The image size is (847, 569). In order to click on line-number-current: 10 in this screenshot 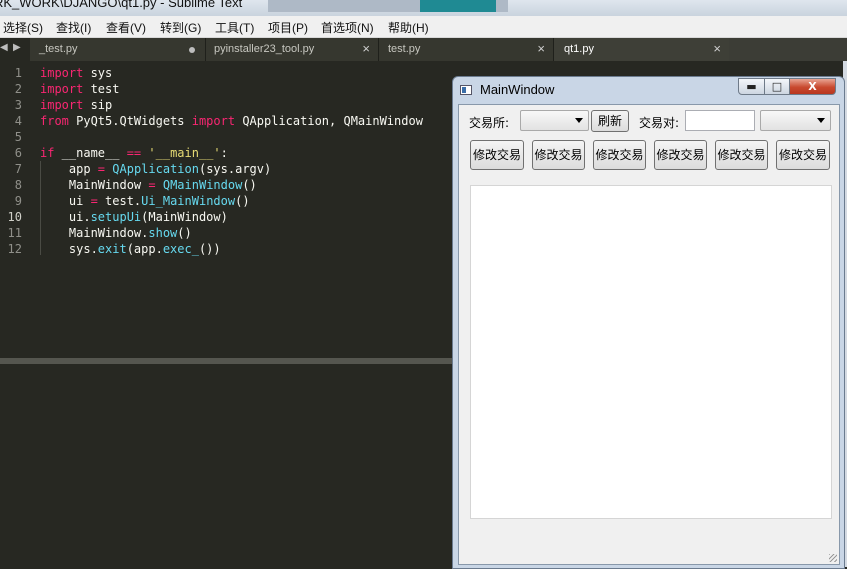, I will do `click(14, 217)`.